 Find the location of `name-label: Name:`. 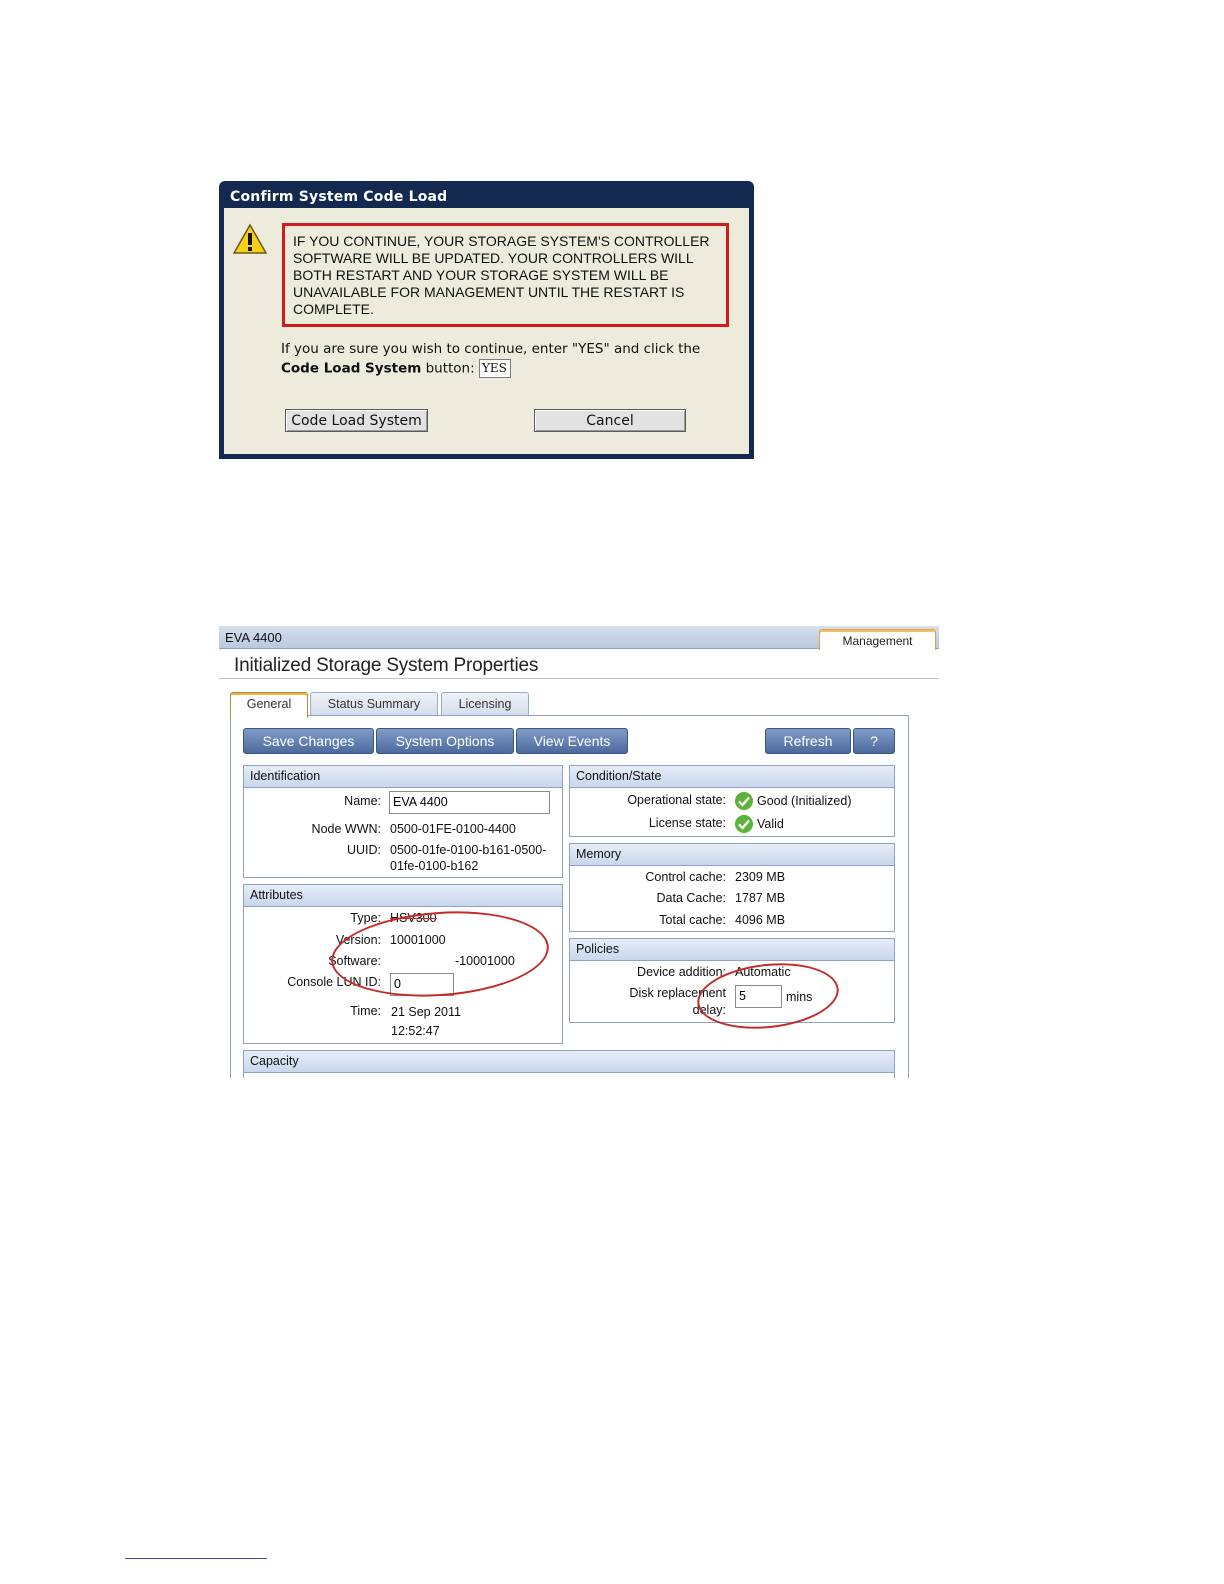

name-label: Name: is located at coordinates (362, 801).